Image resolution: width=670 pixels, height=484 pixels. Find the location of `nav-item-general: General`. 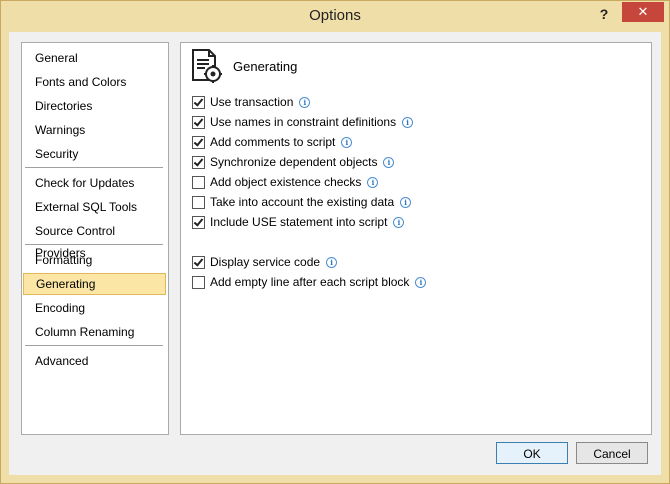

nav-item-general: General is located at coordinates (94, 58).